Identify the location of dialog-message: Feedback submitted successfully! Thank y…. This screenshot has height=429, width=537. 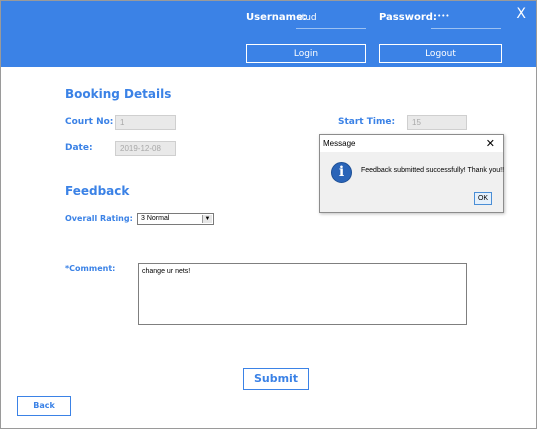
(433, 170).